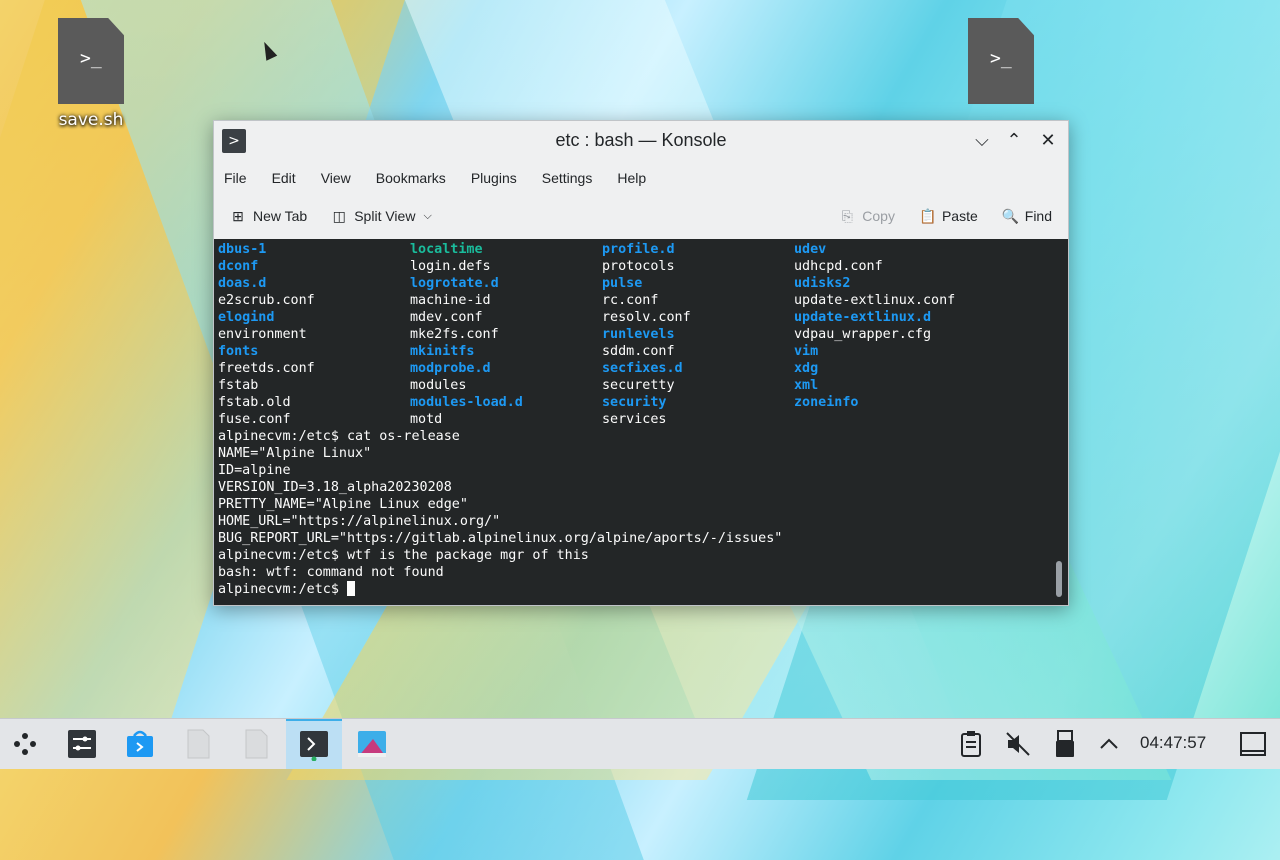 Image resolution: width=1280 pixels, height=860 pixels. What do you see at coordinates (254, 402) in the screenshot?
I see `listing-entry: fstab.old` at bounding box center [254, 402].